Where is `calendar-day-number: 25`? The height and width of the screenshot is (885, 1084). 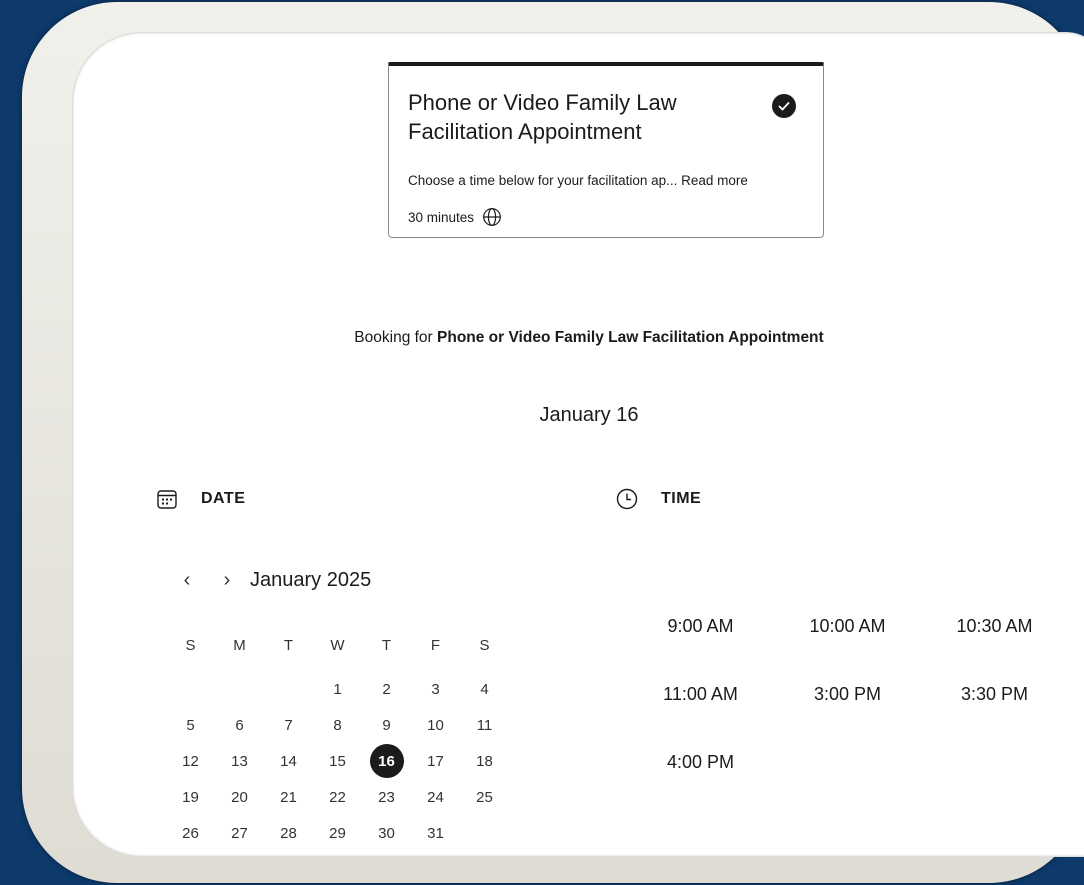 calendar-day-number: 25 is located at coordinates (484, 797).